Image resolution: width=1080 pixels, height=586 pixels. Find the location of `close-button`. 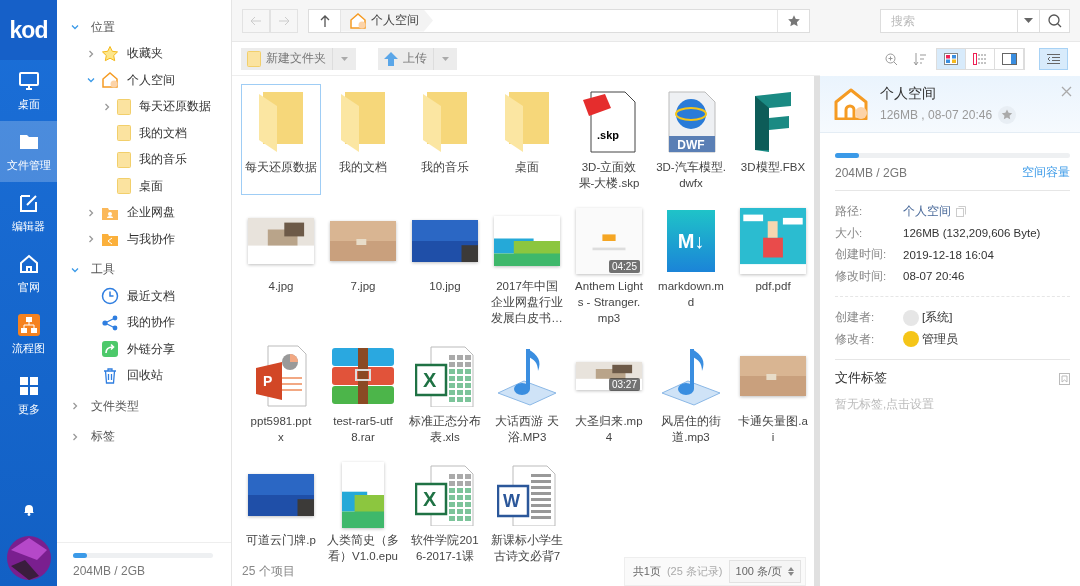

close-button is located at coordinates (1066, 91).